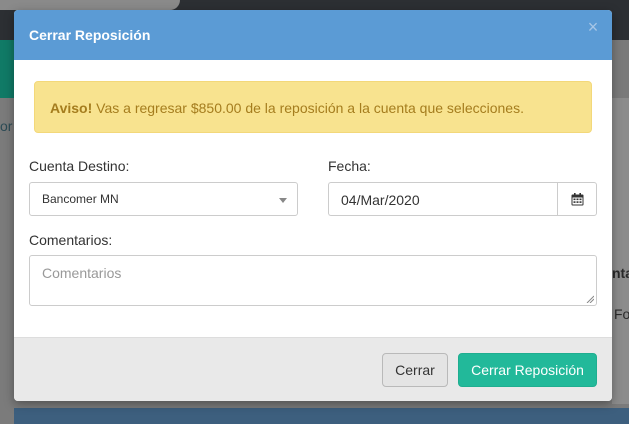  Describe the element at coordinates (349, 166) in the screenshot. I see `date-label: Fecha:` at that location.